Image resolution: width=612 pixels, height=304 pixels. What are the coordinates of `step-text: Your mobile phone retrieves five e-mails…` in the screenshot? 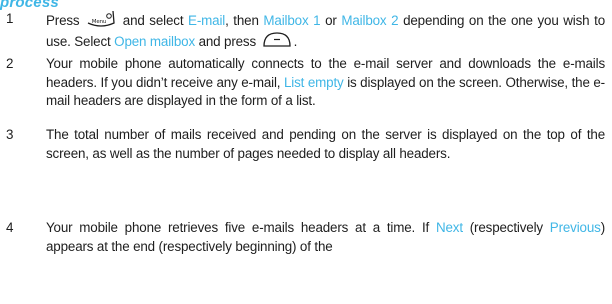 It's located at (325, 237).